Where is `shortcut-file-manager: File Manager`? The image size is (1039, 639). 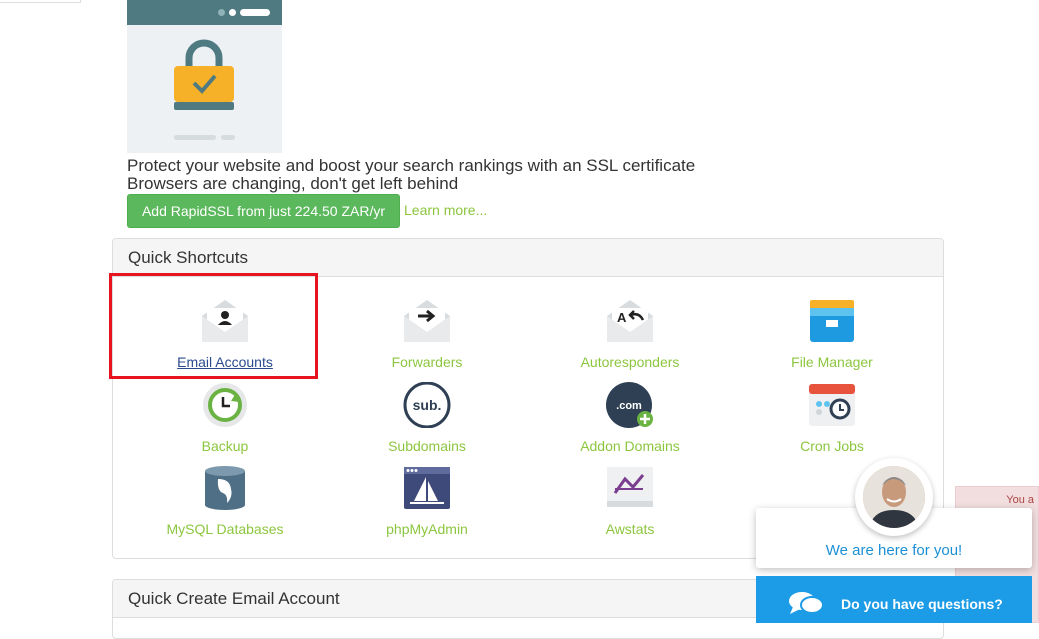 shortcut-file-manager: File Manager is located at coordinates (832, 334).